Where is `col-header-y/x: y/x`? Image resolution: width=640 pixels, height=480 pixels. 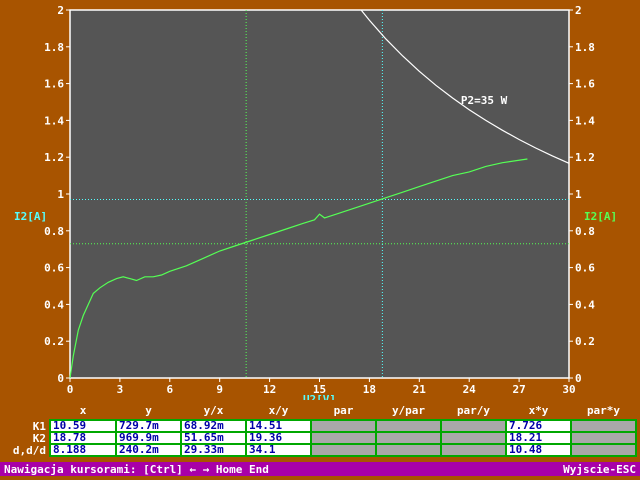
col-header-y/x: y/x is located at coordinates (213, 410).